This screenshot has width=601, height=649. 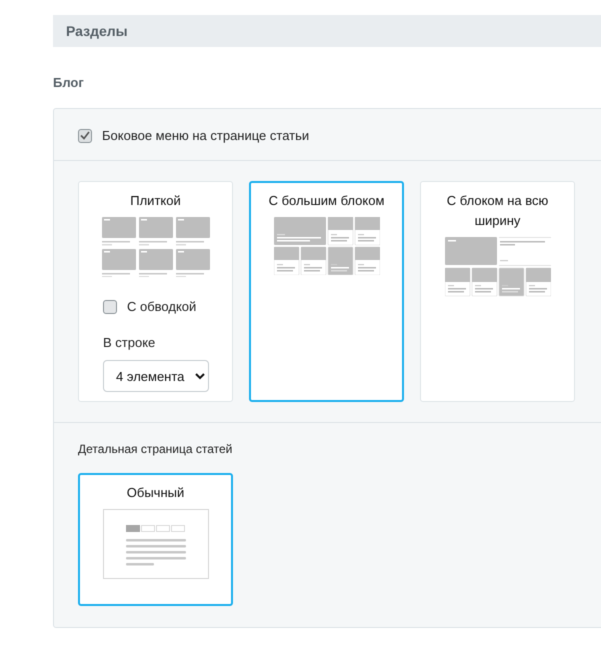 I want to click on card-title: С блоком на всю ширину, so click(x=498, y=211).